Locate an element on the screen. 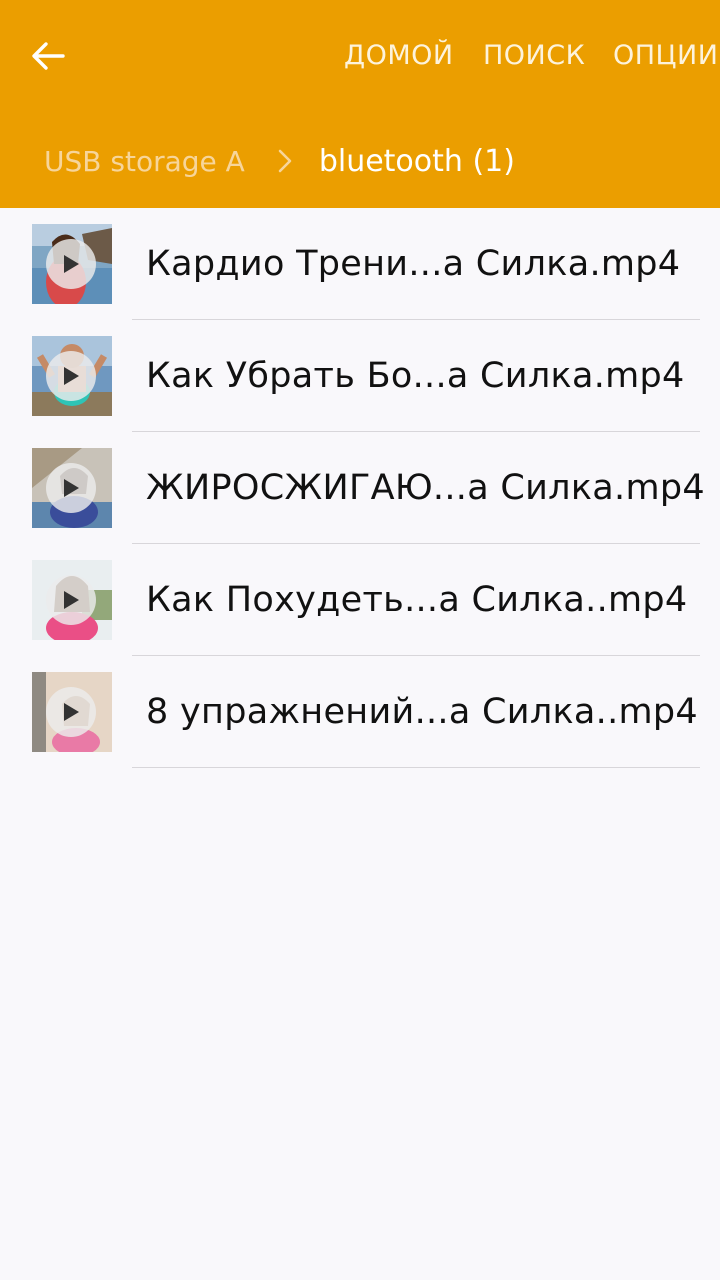 This screenshot has width=720, height=1280. divider is located at coordinates (416, 767).